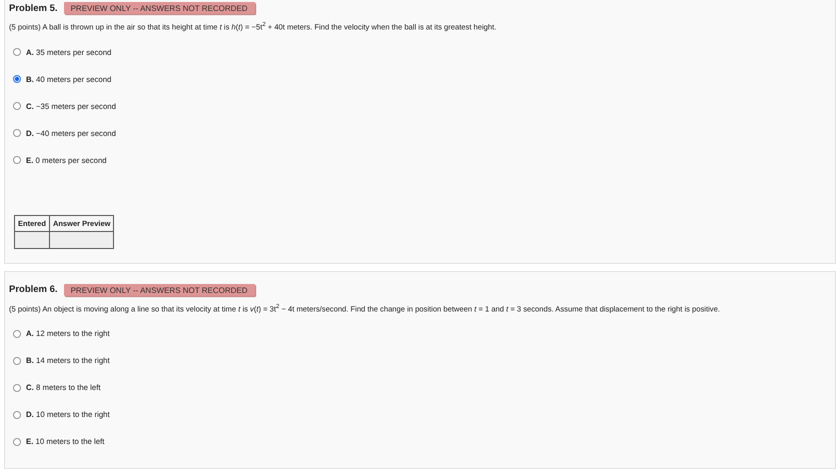 Image resolution: width=836 pixels, height=469 pixels. I want to click on problem-title: Problem 5., so click(33, 8).